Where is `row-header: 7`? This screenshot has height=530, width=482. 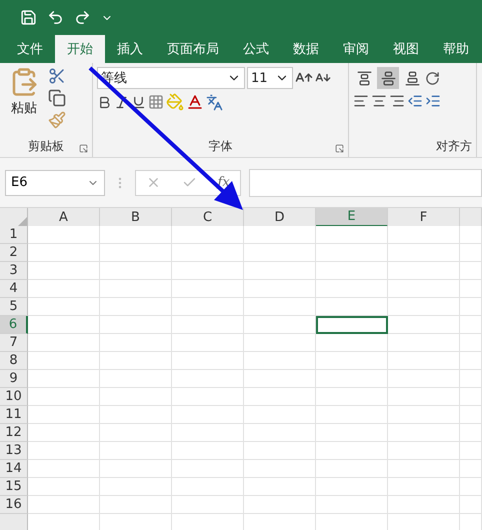
row-header: 7 is located at coordinates (14, 343).